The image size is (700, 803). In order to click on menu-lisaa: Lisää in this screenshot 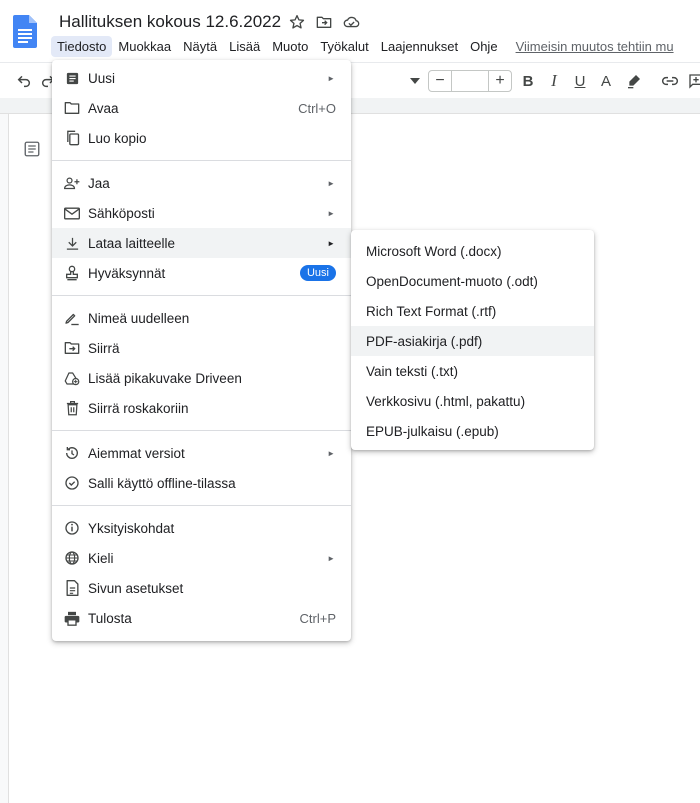, I will do `click(244, 46)`.